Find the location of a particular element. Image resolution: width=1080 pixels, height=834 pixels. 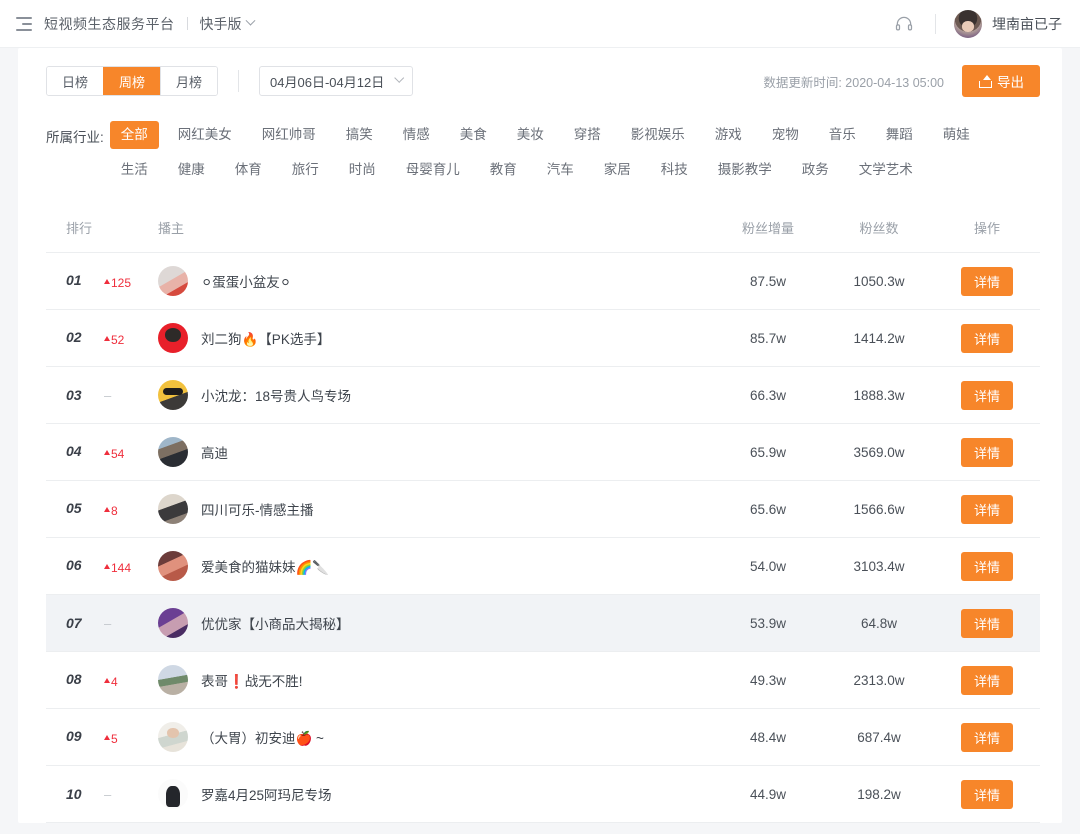

cell-rank: 03 – is located at coordinates (102, 395).